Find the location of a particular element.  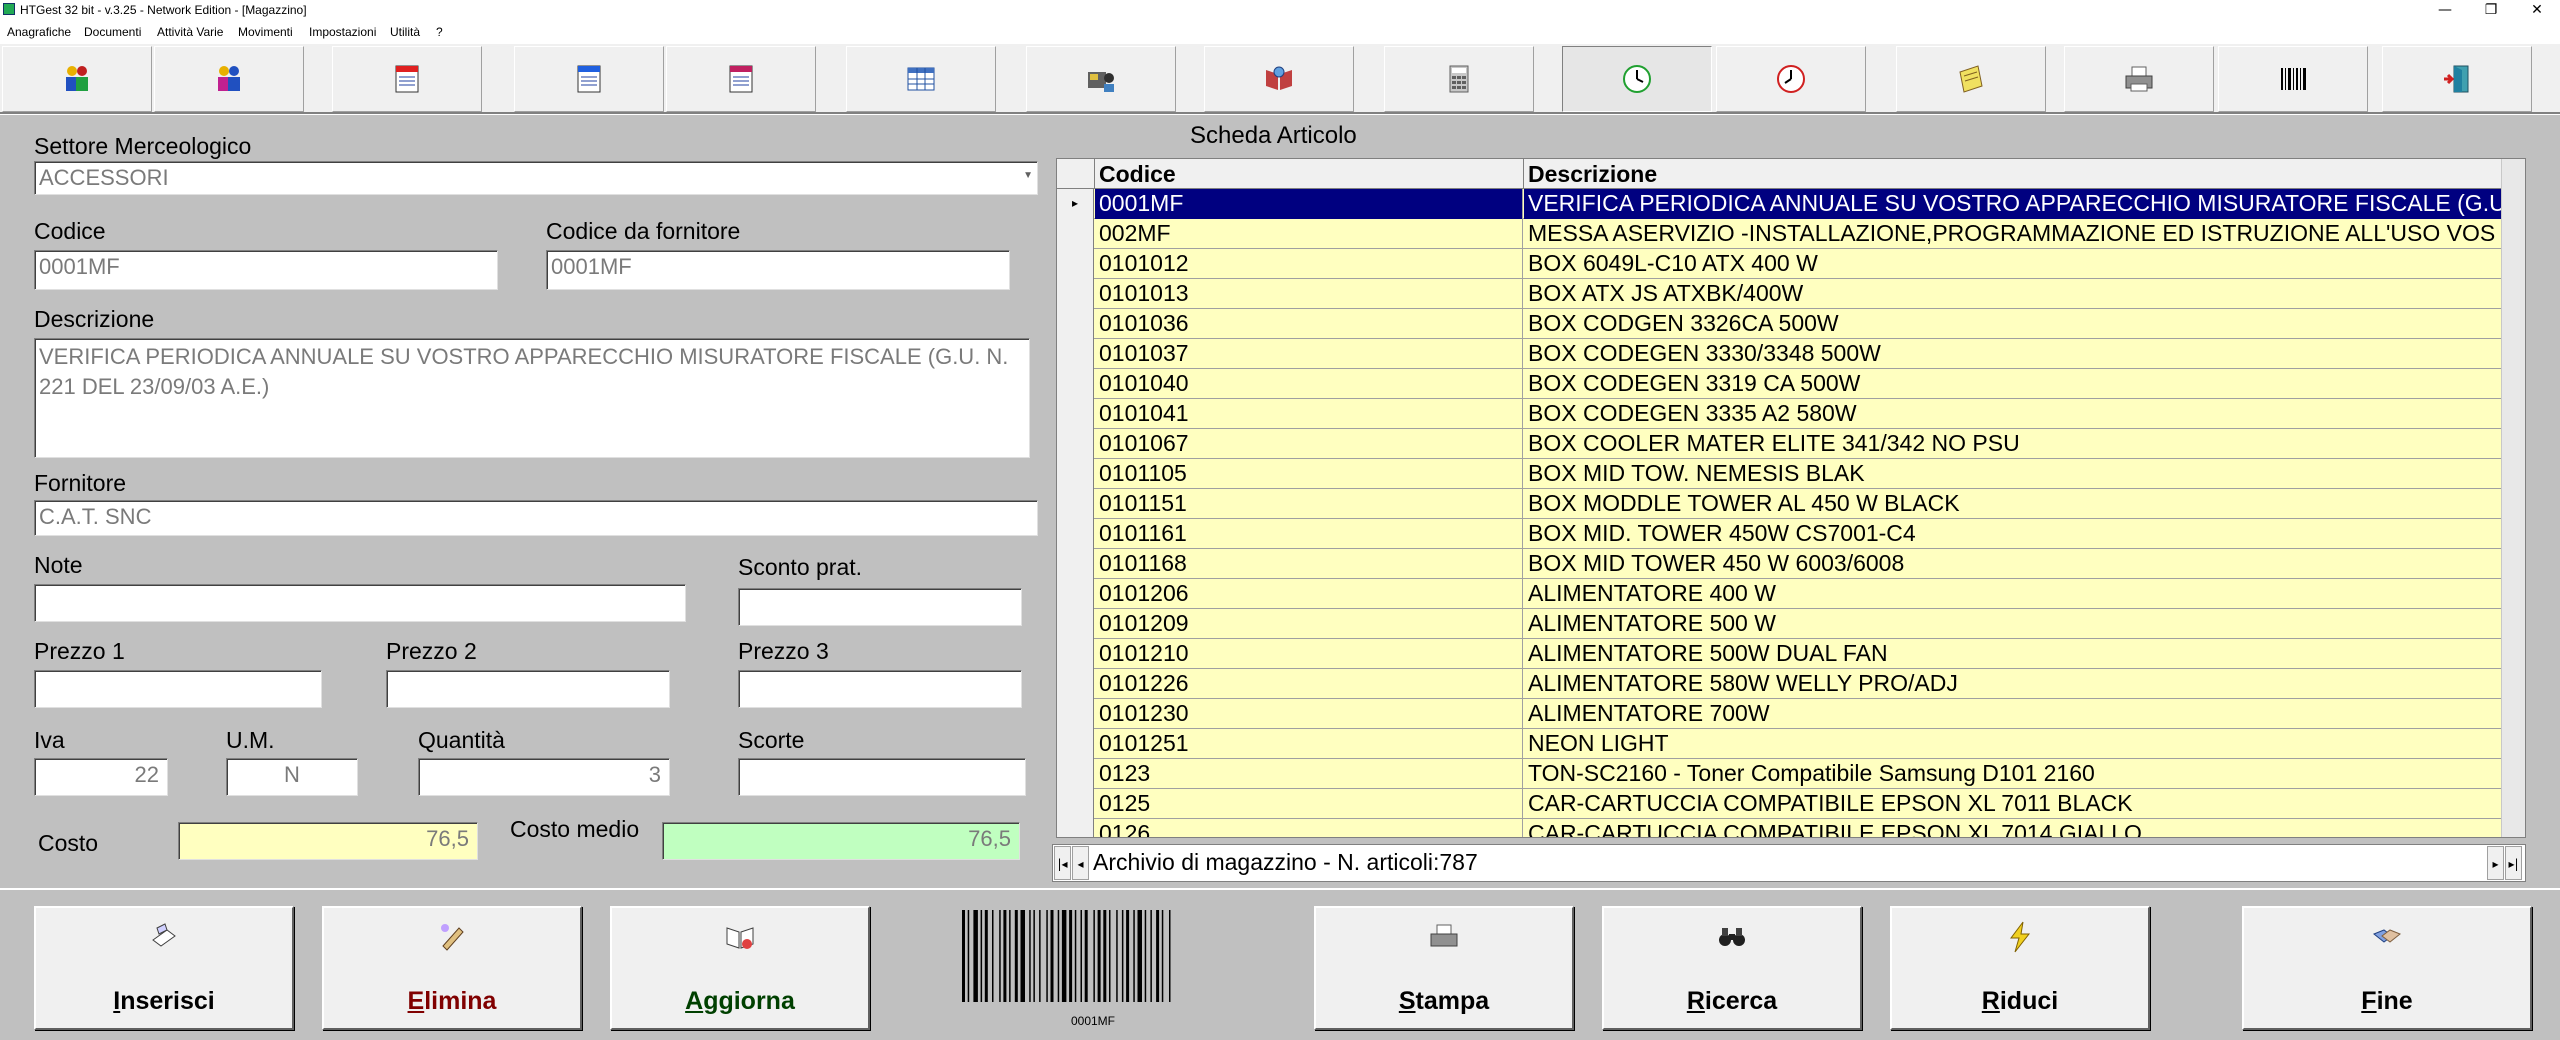

table-row: 0101013 BOX ATX JS ATXBK/400W is located at coordinates (1779, 294).